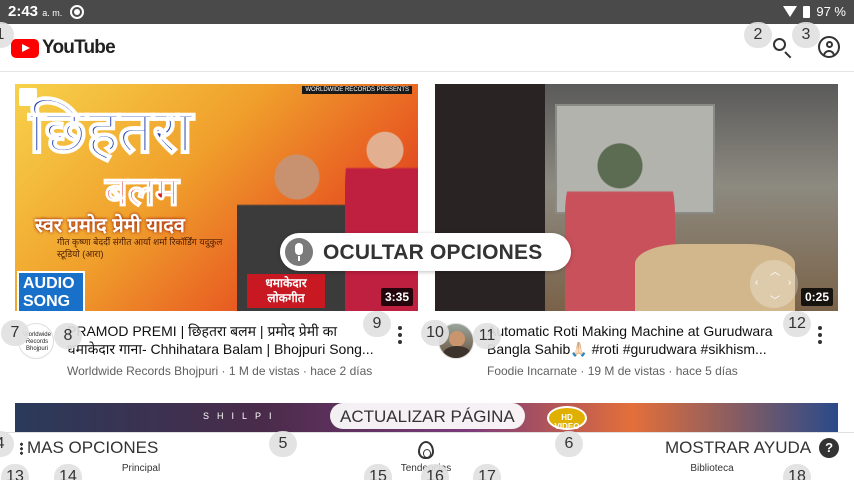 The image size is (854, 481). I want to click on help-icon: ?, so click(829, 448).